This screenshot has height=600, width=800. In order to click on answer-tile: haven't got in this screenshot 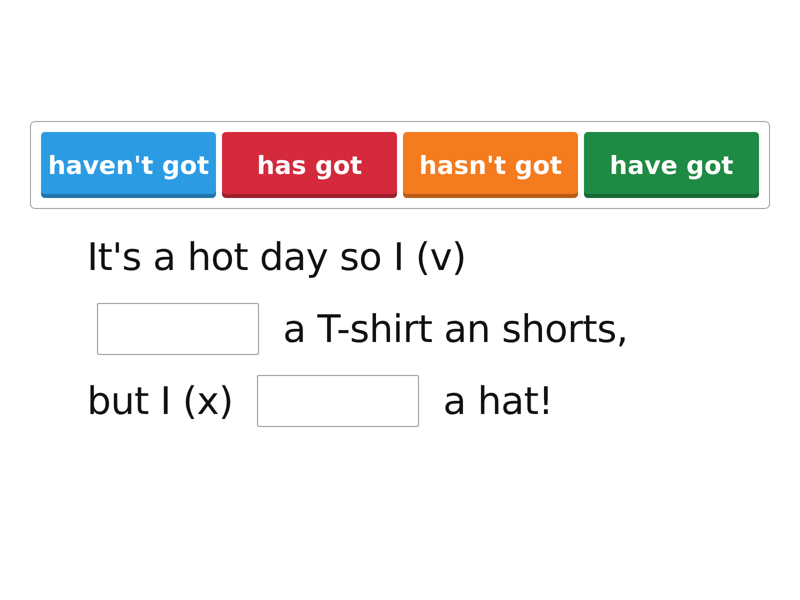, I will do `click(128, 165)`.